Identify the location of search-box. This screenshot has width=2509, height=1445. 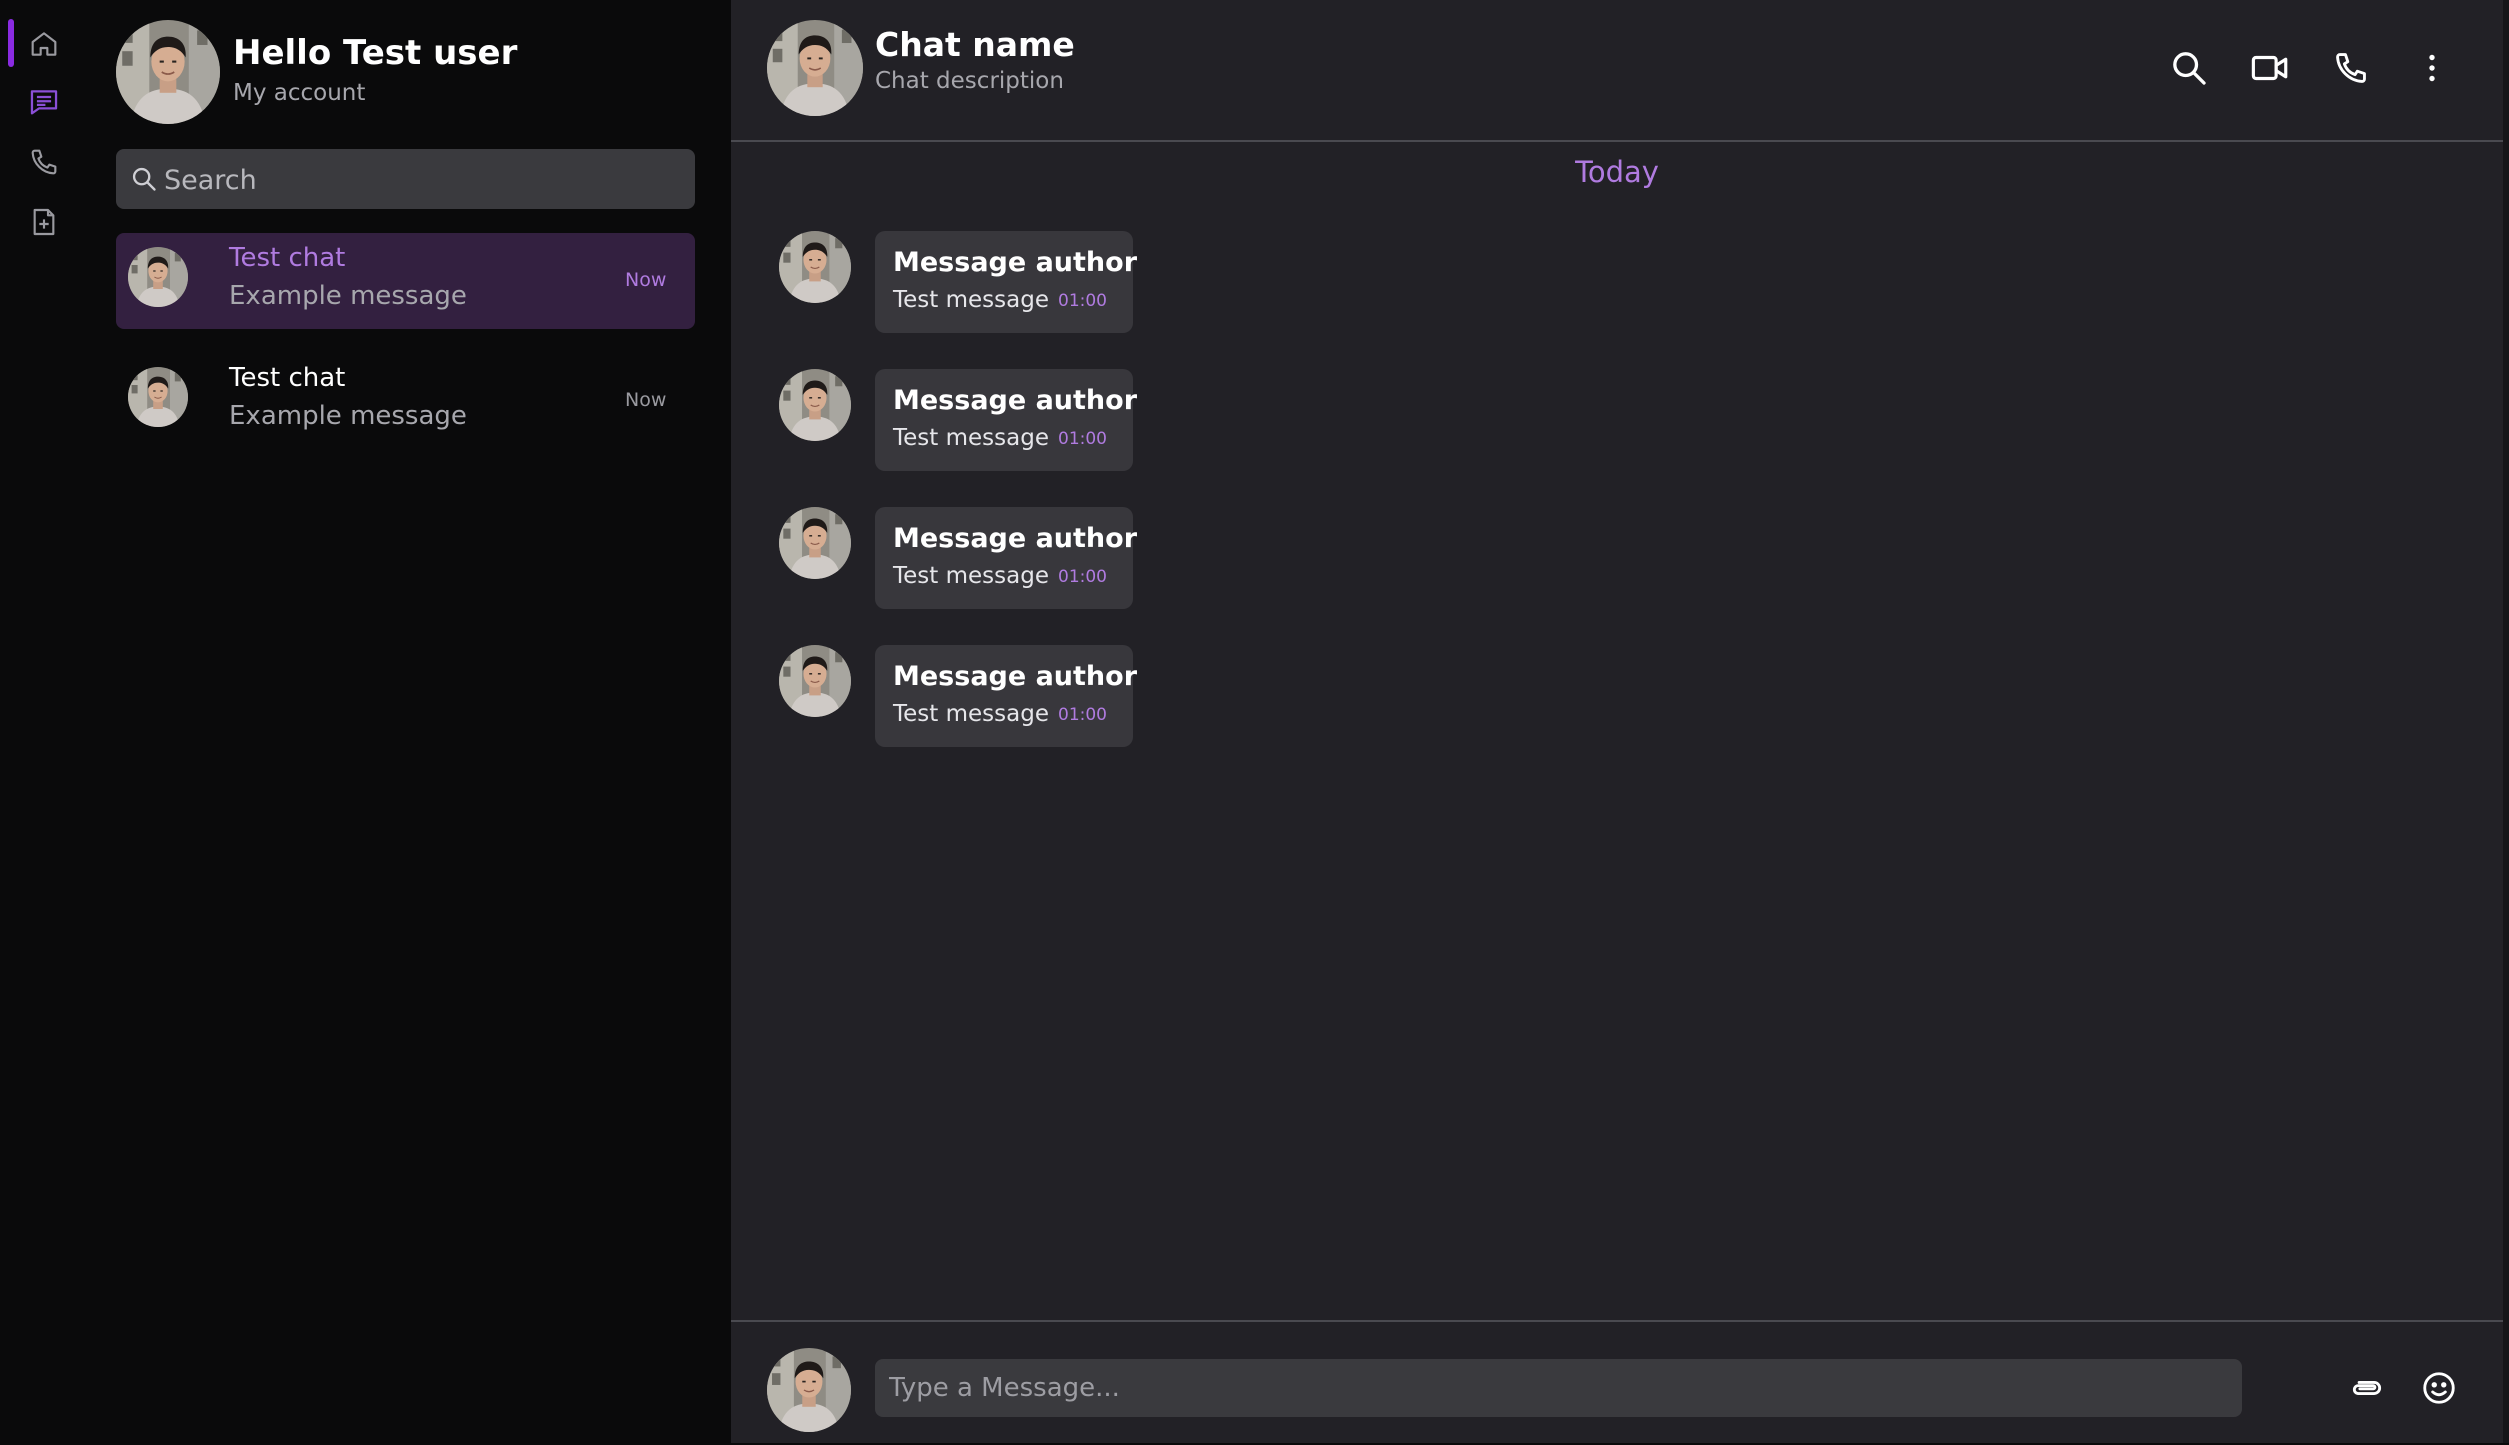
(405, 180).